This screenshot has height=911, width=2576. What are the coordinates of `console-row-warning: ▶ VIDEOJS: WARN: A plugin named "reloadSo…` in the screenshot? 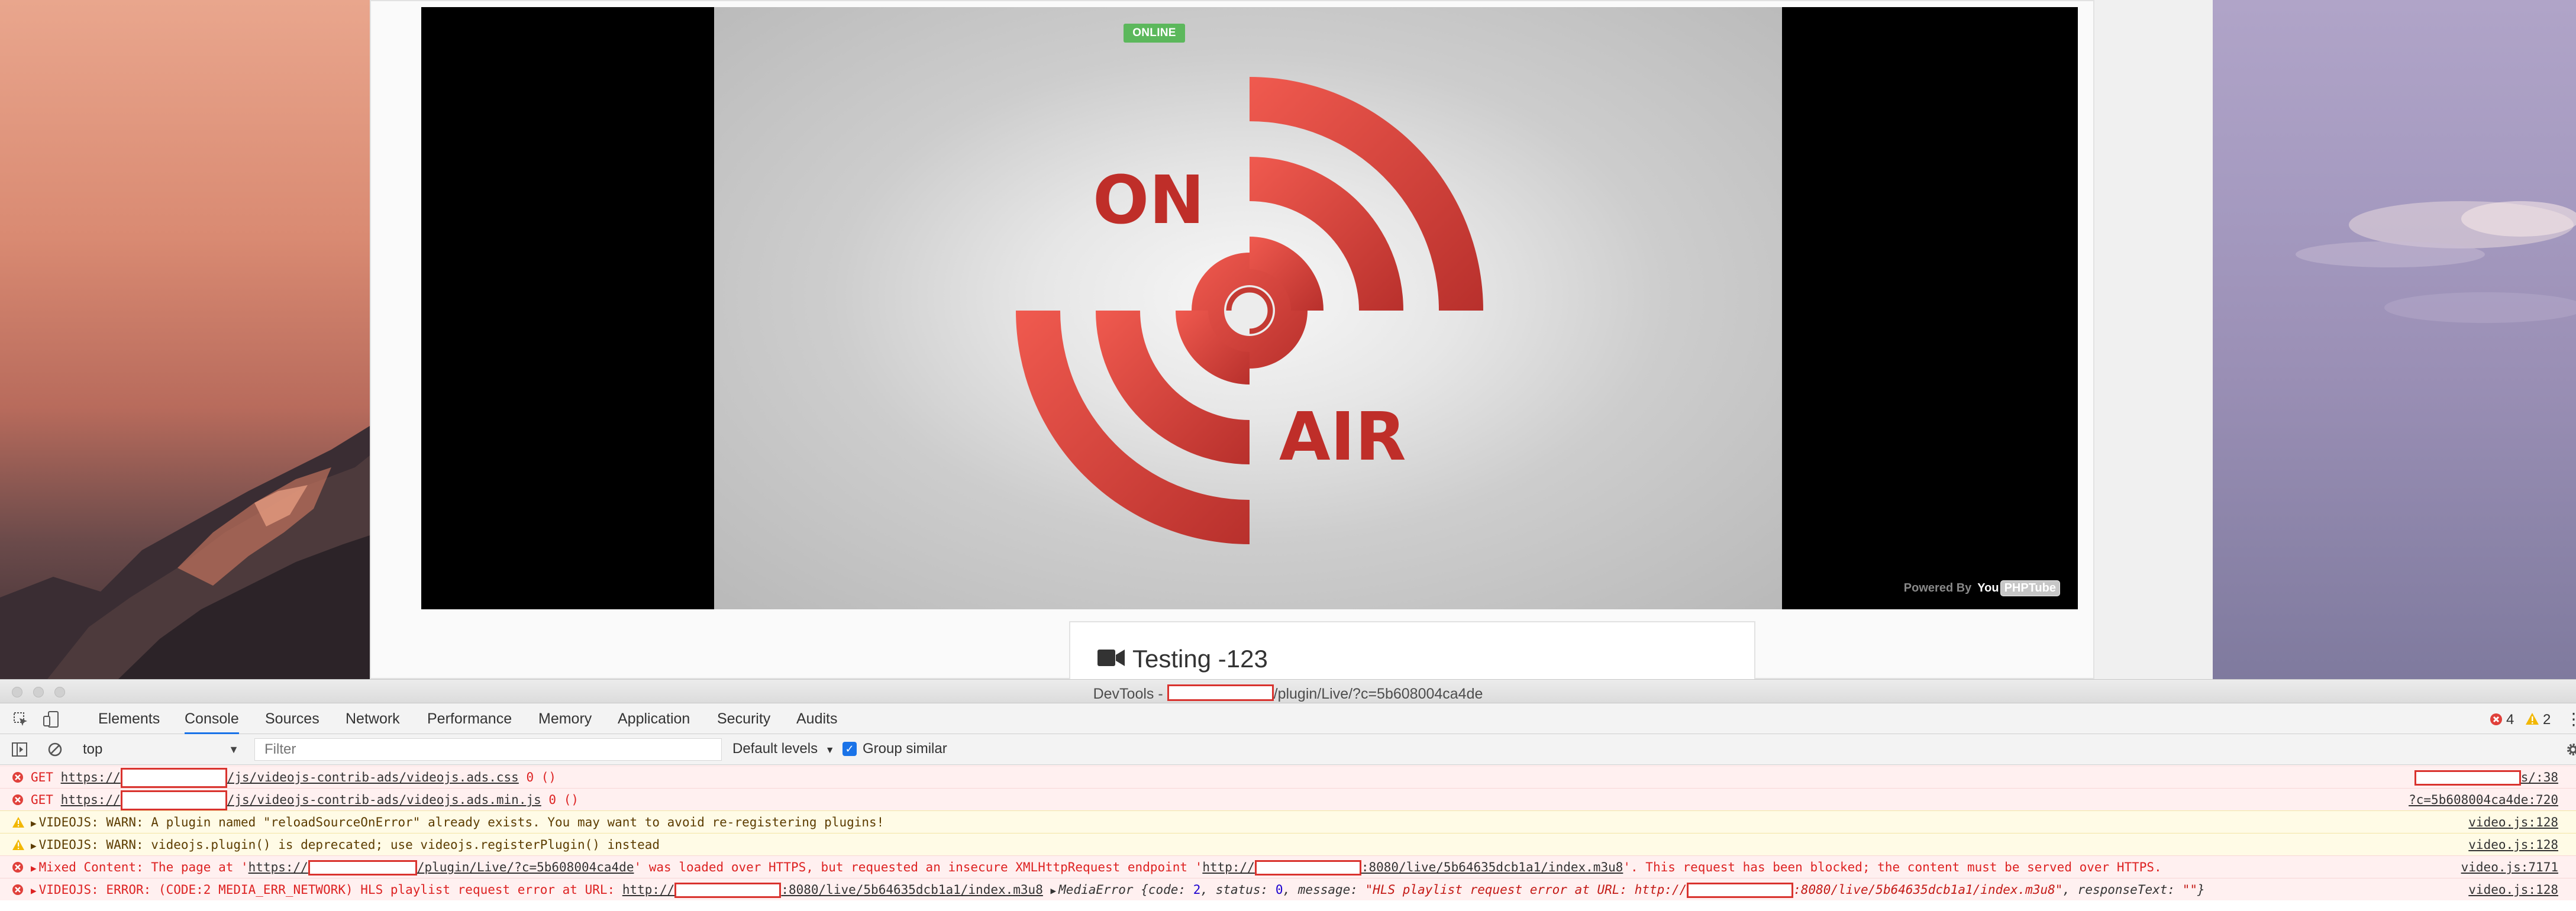 It's located at (1288, 821).